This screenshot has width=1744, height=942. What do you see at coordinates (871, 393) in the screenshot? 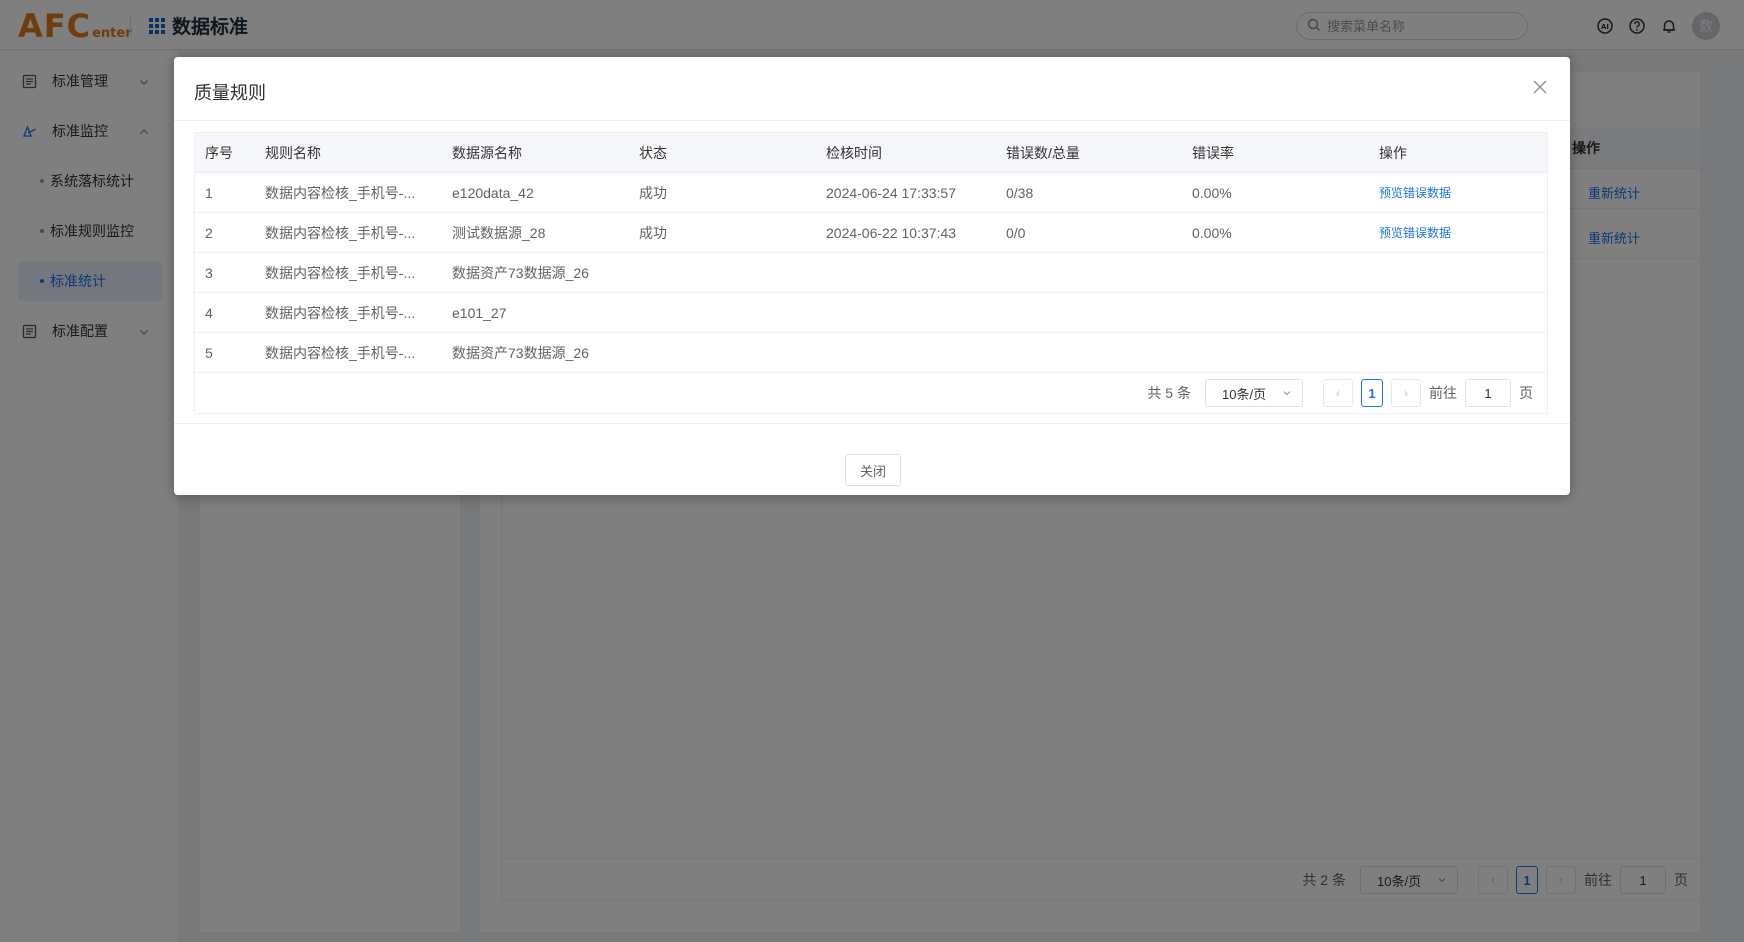
I see `dialog-pagination: 共 5 条 10条/页 ‹ 1 › 前往 页` at bounding box center [871, 393].